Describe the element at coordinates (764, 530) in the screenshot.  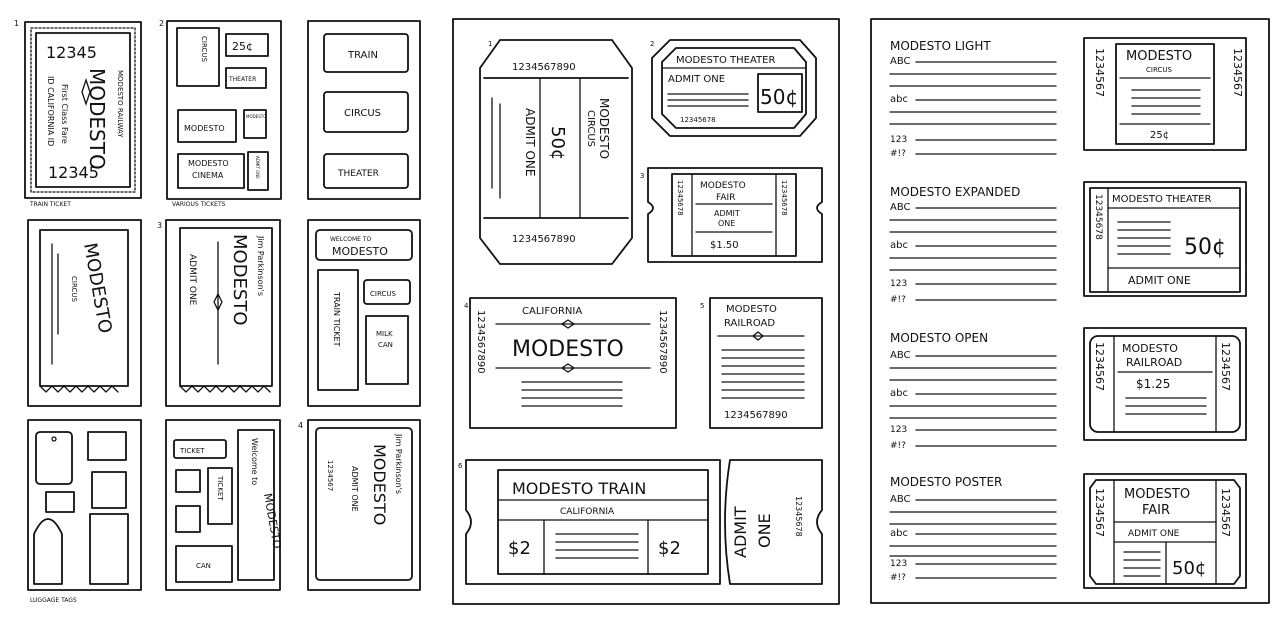
I see `t6-admit2: ONE` at that location.